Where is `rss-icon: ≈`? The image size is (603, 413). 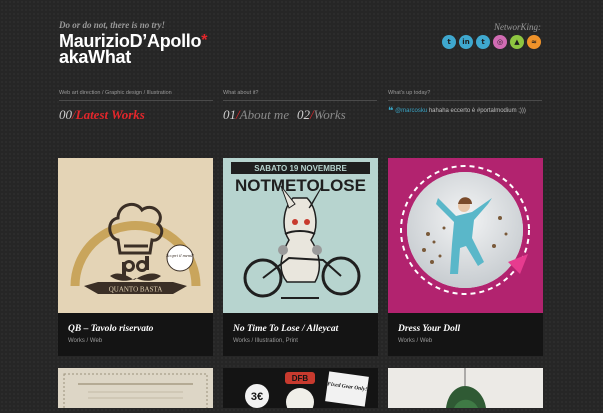
rss-icon: ≈ is located at coordinates (534, 42).